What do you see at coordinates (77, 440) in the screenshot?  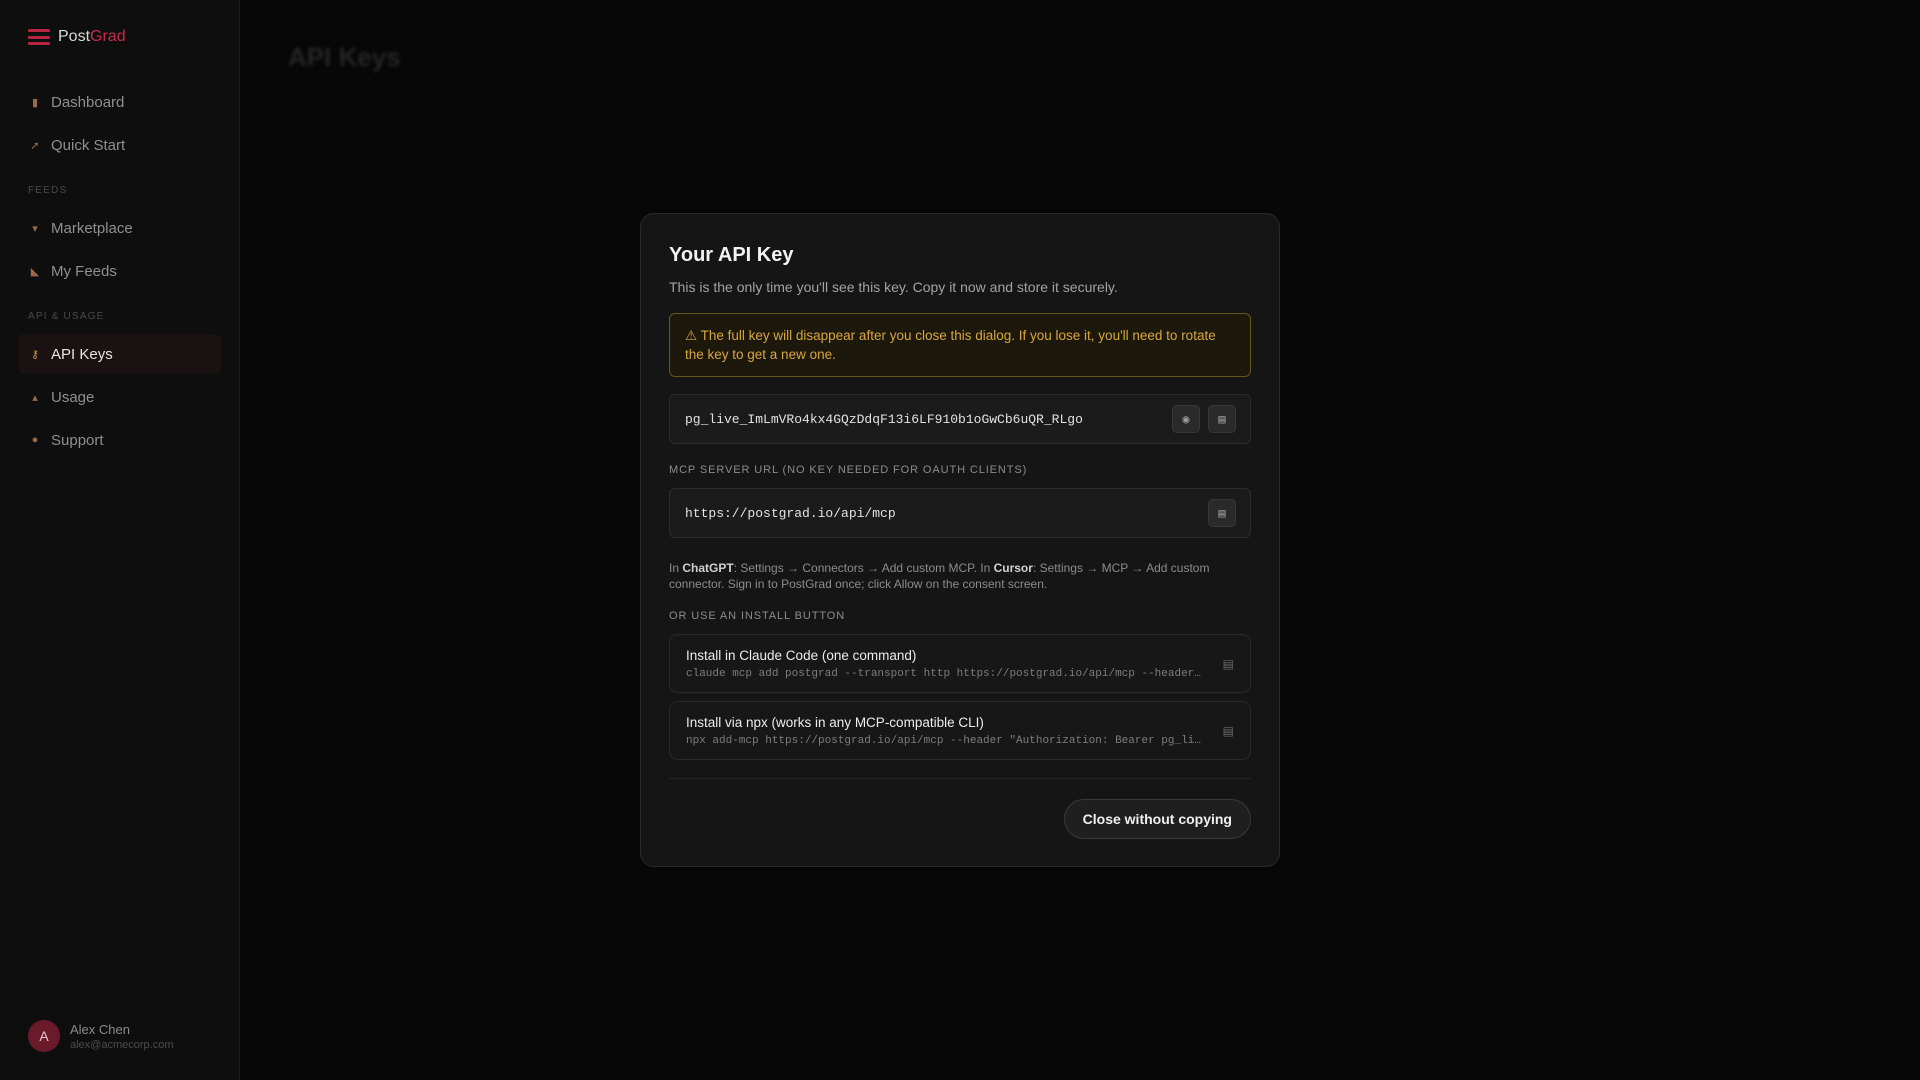 I see `sidebar-item-label: Support` at bounding box center [77, 440].